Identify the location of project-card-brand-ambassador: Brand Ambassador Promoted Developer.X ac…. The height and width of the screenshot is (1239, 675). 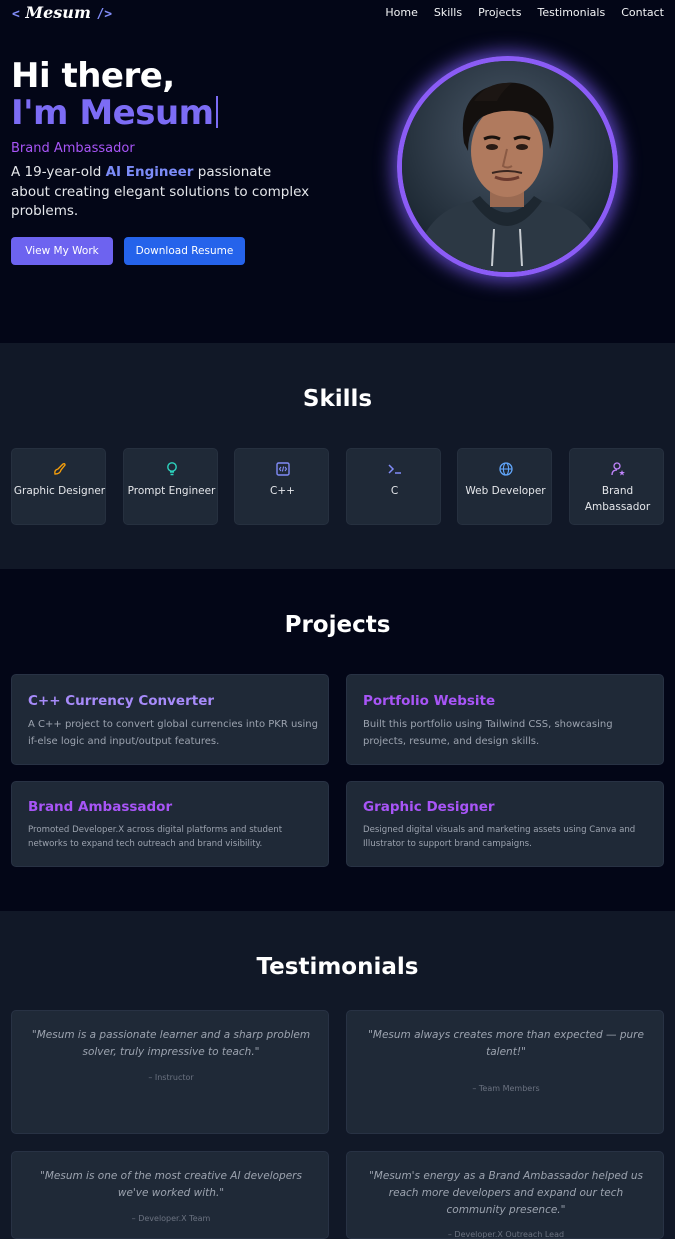
(170, 824).